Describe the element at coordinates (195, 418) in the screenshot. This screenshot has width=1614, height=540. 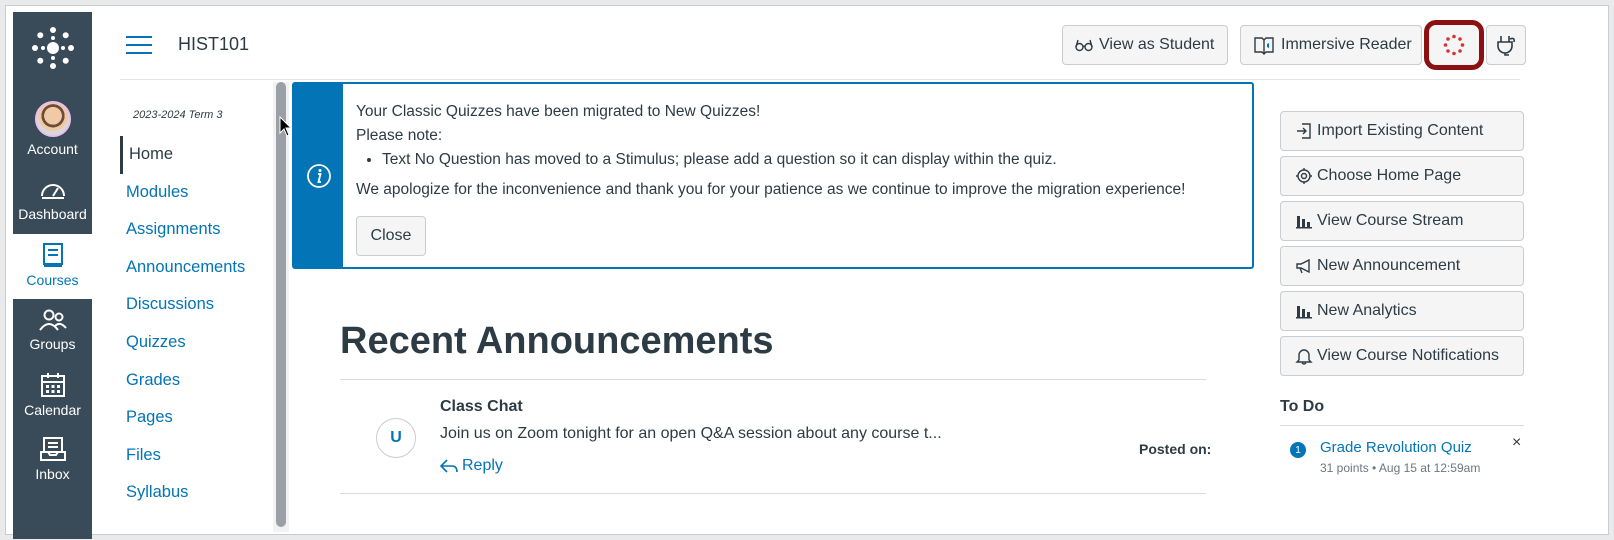
I see `course-nav-pages: Pages` at that location.